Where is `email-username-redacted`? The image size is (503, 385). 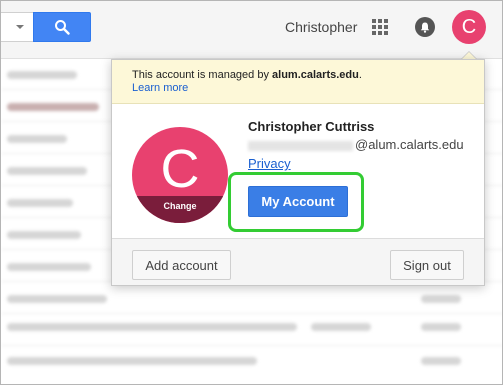 email-username-redacted is located at coordinates (300, 145).